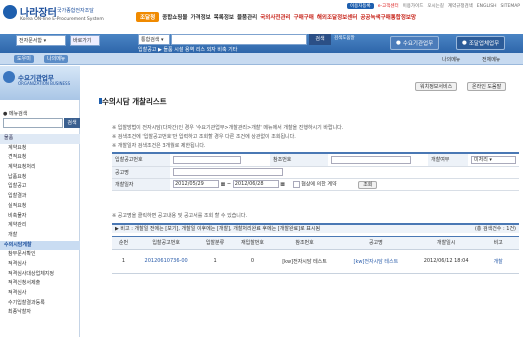 The width and height of the screenshot is (523, 337). Describe the element at coordinates (40, 168) in the screenshot. I see `sidebar-item: 계약요청처리` at that location.